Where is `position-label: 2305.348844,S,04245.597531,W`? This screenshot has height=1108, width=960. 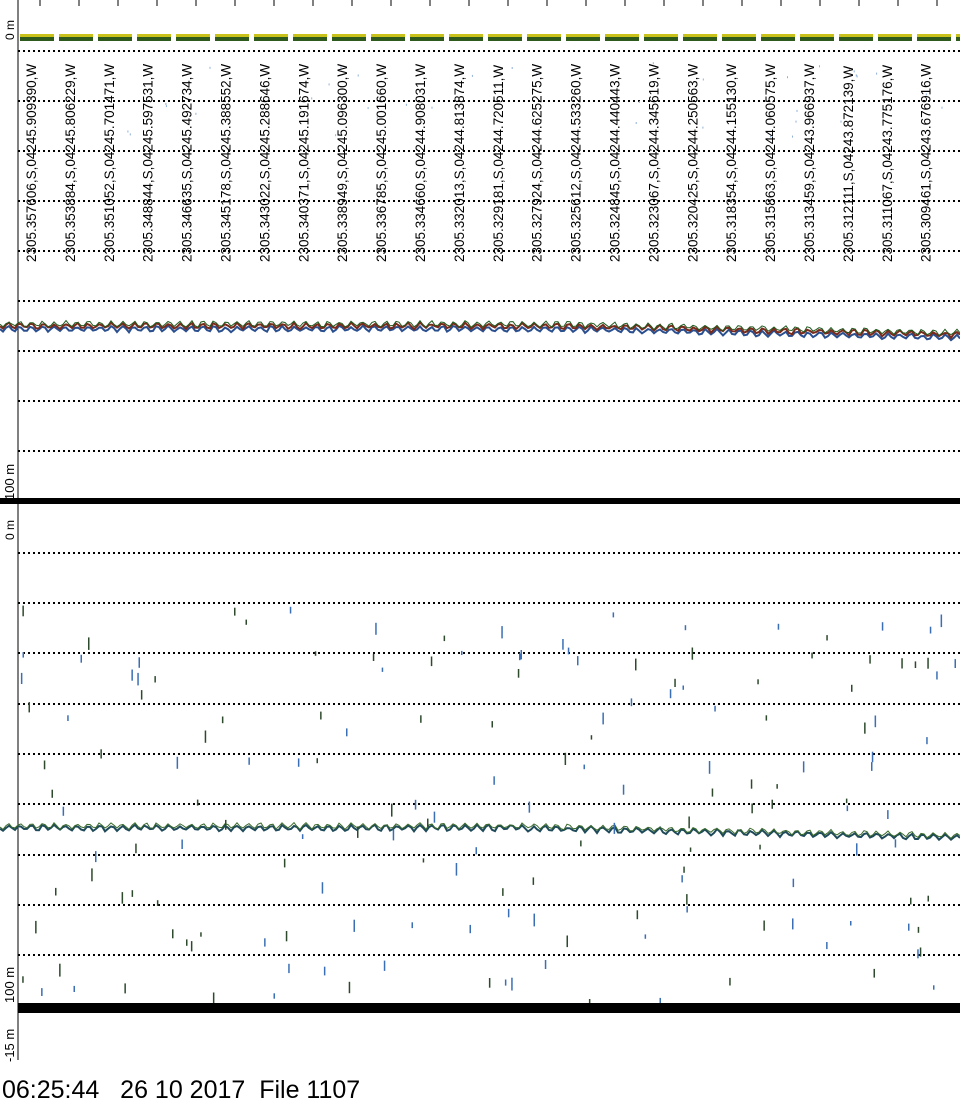
position-label: 2305.348844,S,04245.597531,W is located at coordinates (148, 163).